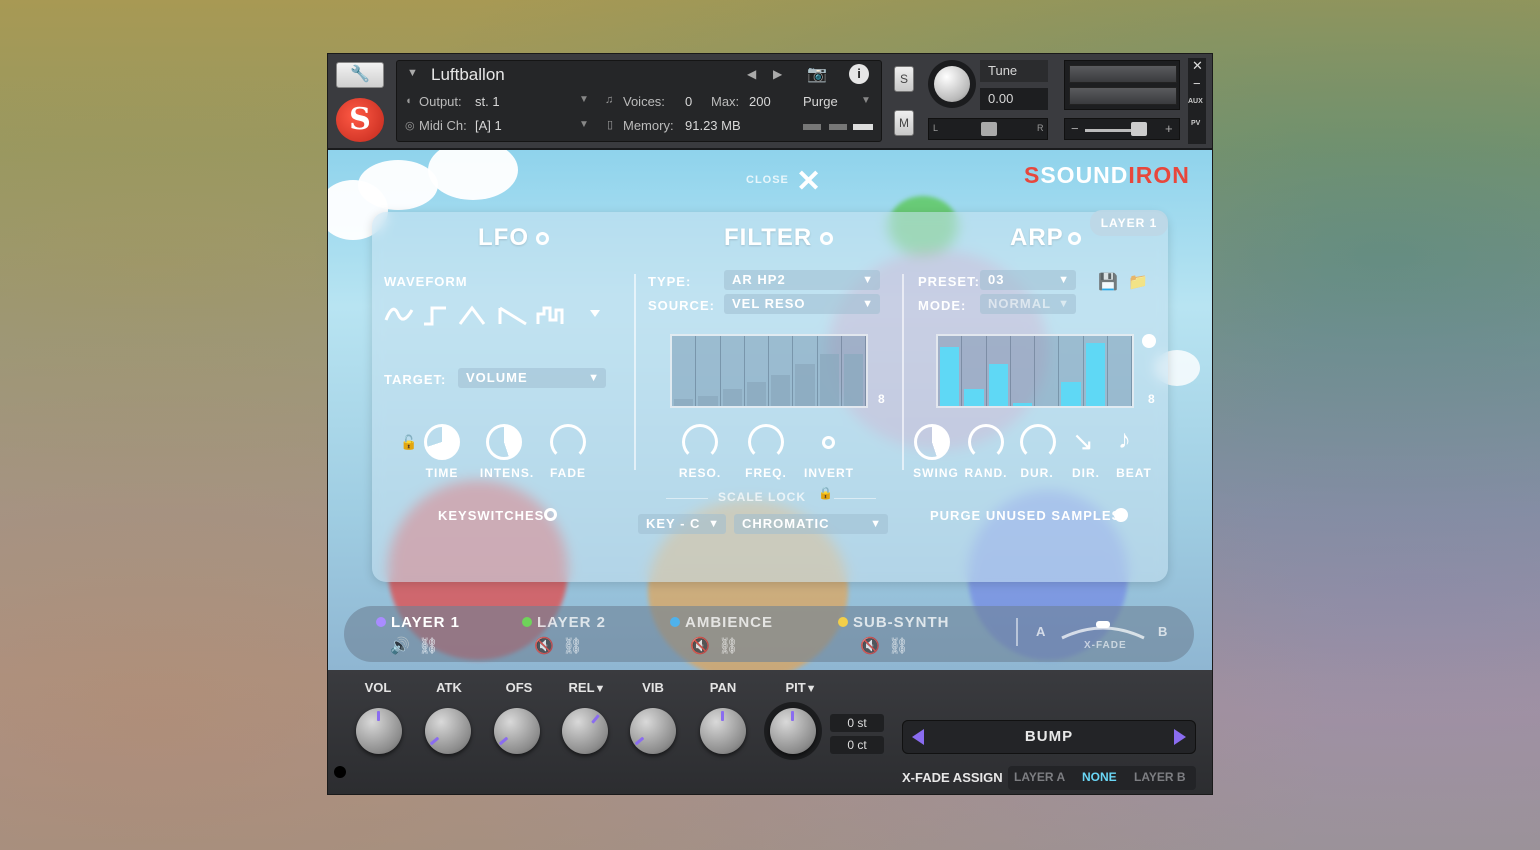 This screenshot has width=1540, height=850. Describe the element at coordinates (1075, 128) in the screenshot. I see `volume-minus-icon: −` at that location.